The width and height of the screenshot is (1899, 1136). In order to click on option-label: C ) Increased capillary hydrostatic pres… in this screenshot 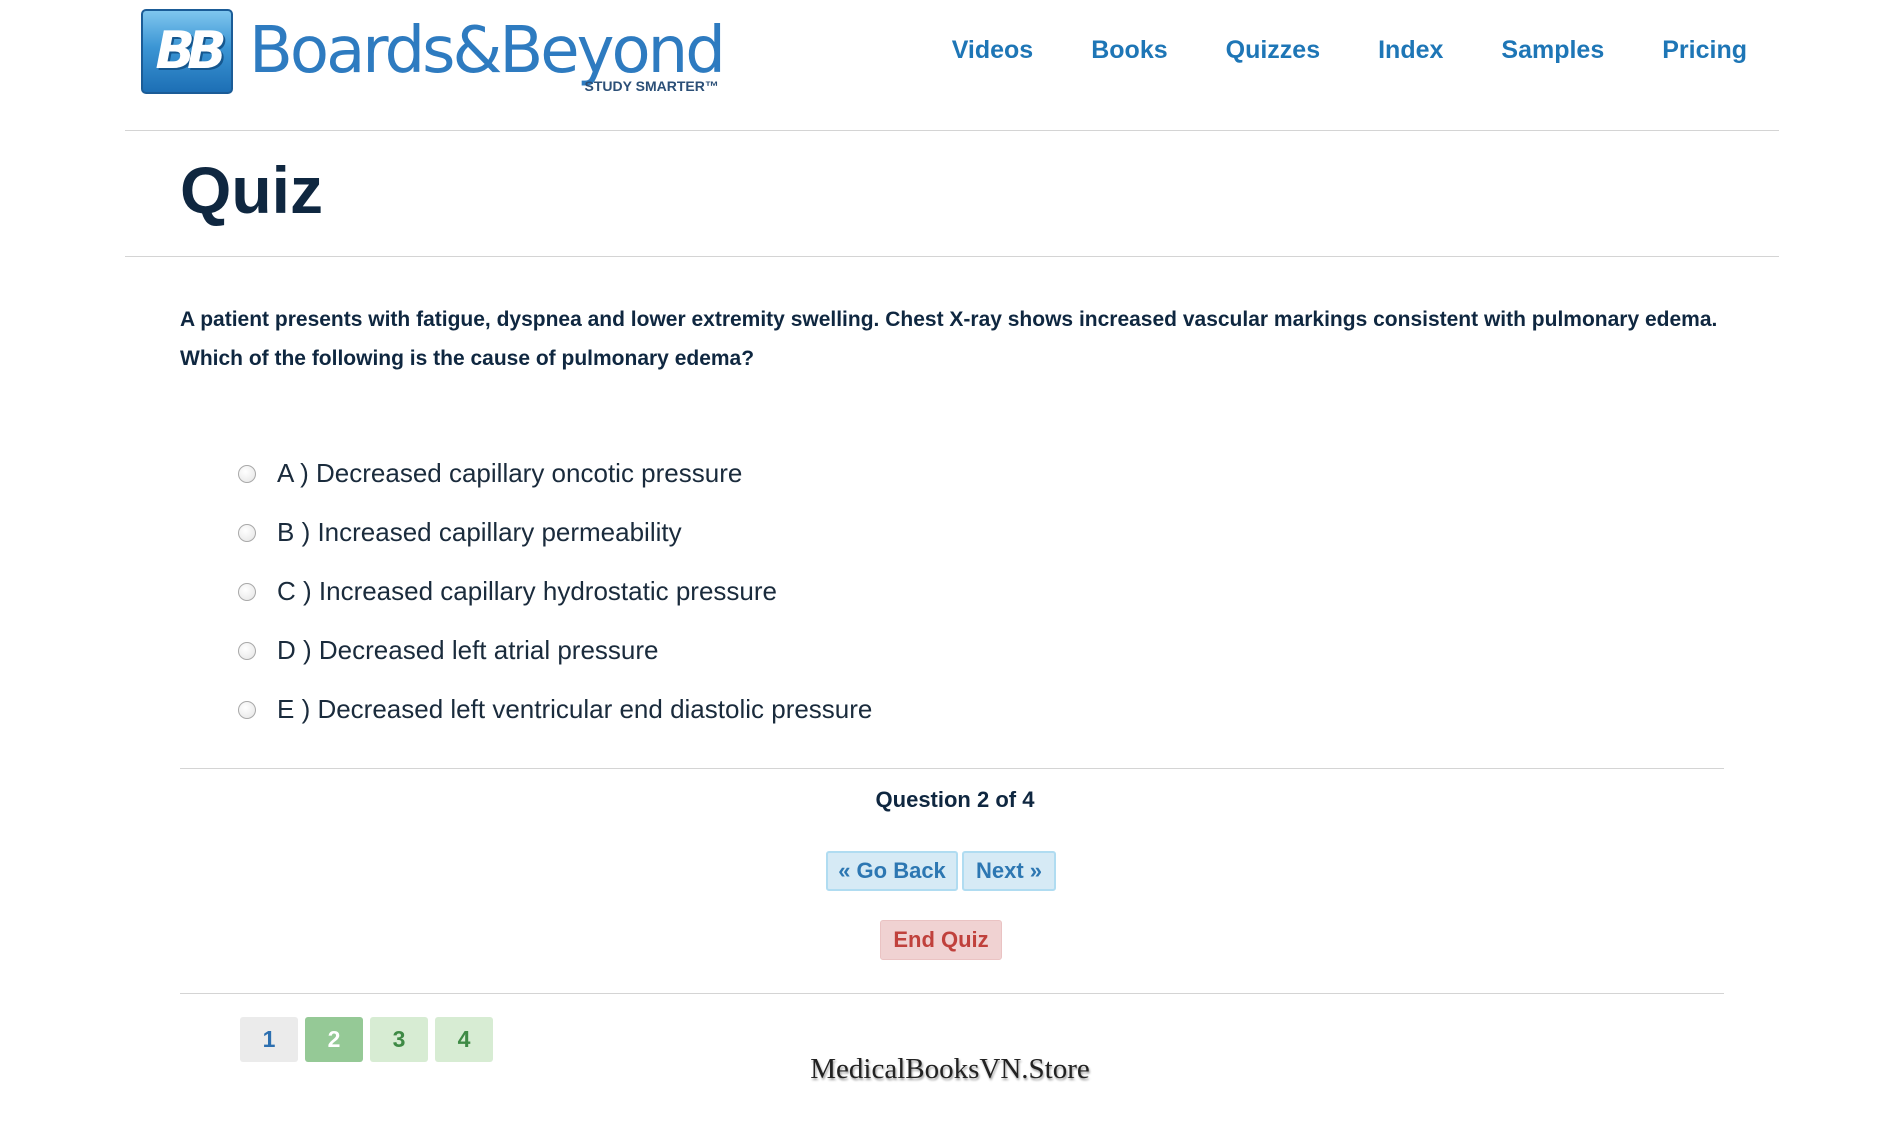, I will do `click(527, 591)`.